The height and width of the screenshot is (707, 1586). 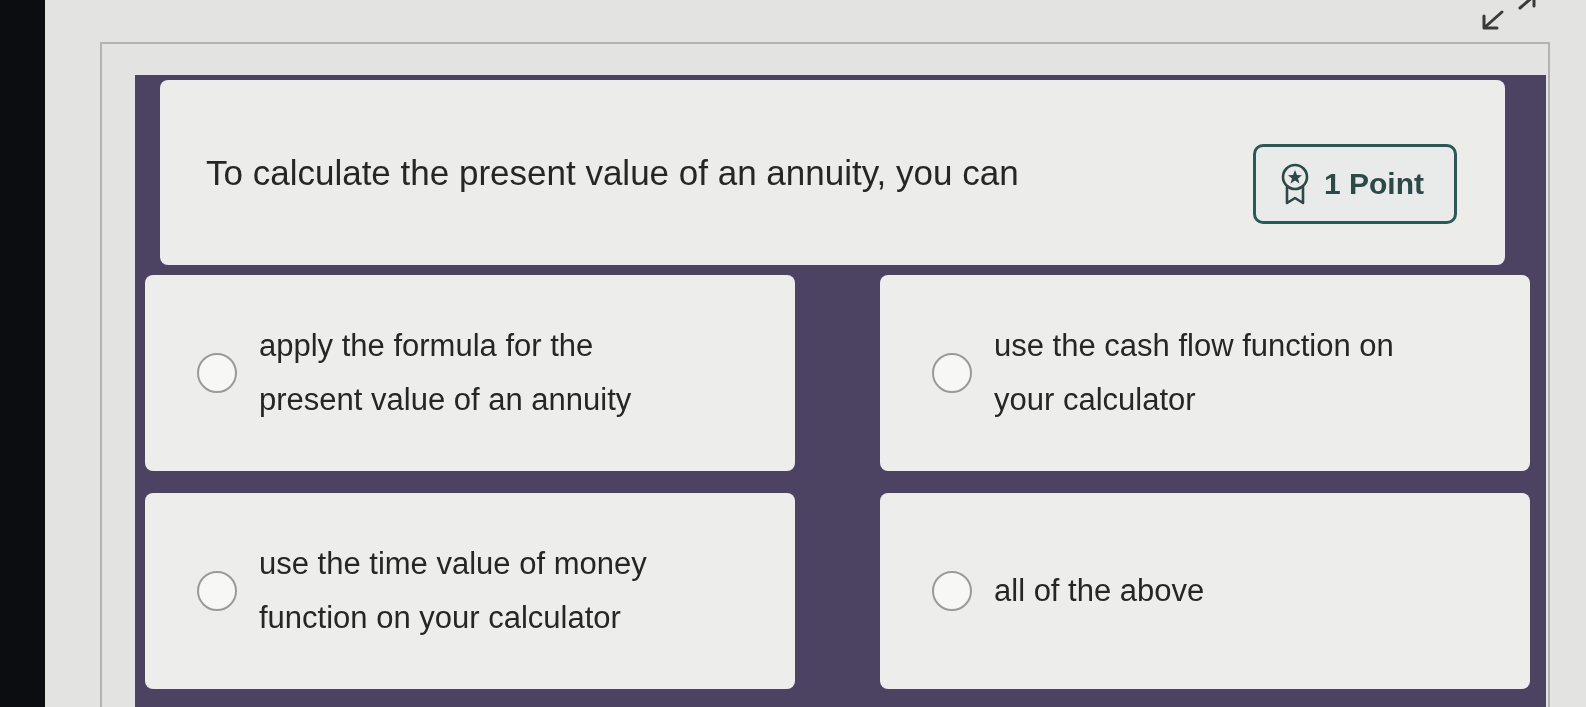 I want to click on points-label: 1 Point, so click(x=1374, y=183).